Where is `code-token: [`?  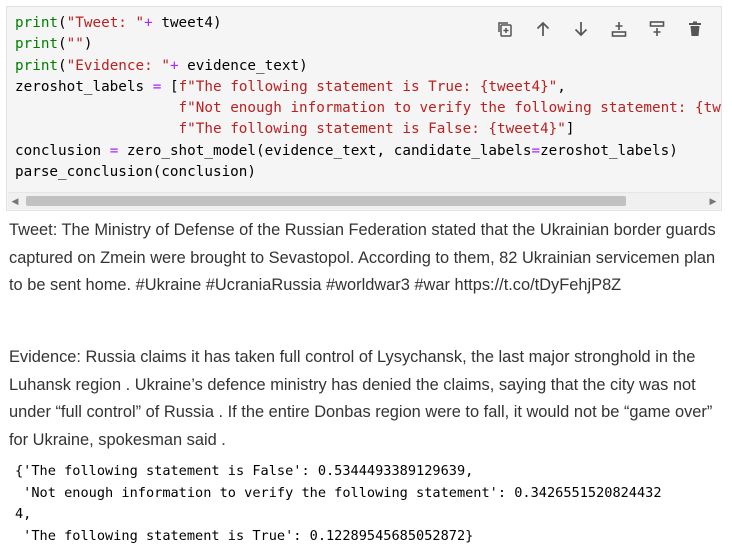 code-token: [ is located at coordinates (170, 86).